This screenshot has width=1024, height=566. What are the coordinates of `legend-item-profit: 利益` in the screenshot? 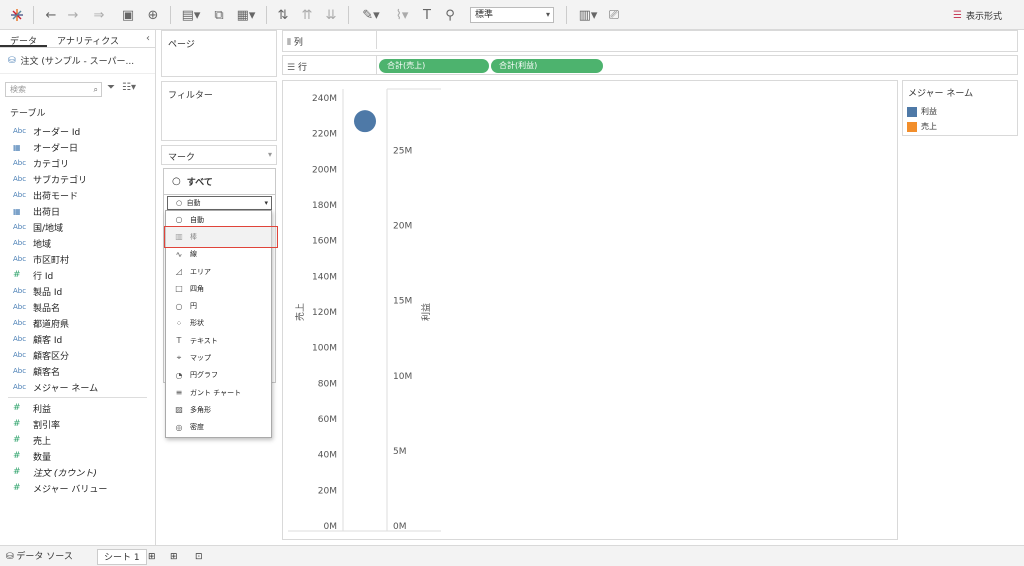 It's located at (960, 111).